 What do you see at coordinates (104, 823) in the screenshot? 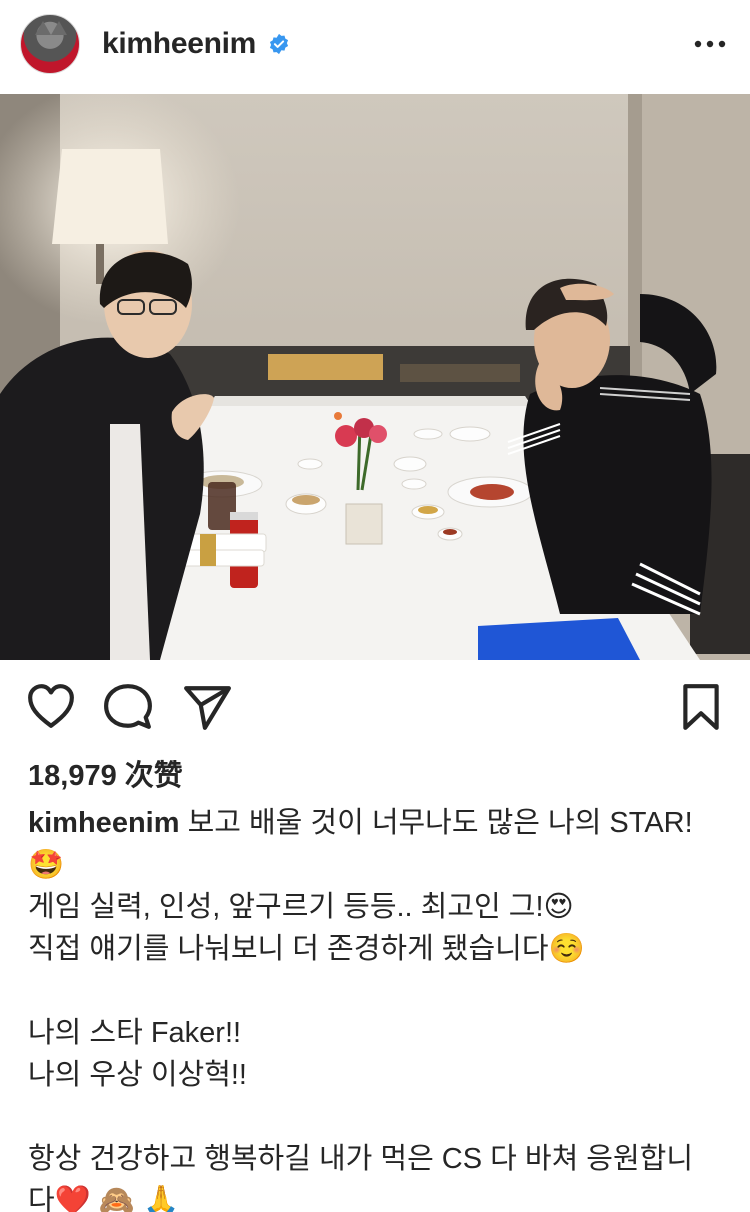
I see `caption-username: kimheenim` at bounding box center [104, 823].